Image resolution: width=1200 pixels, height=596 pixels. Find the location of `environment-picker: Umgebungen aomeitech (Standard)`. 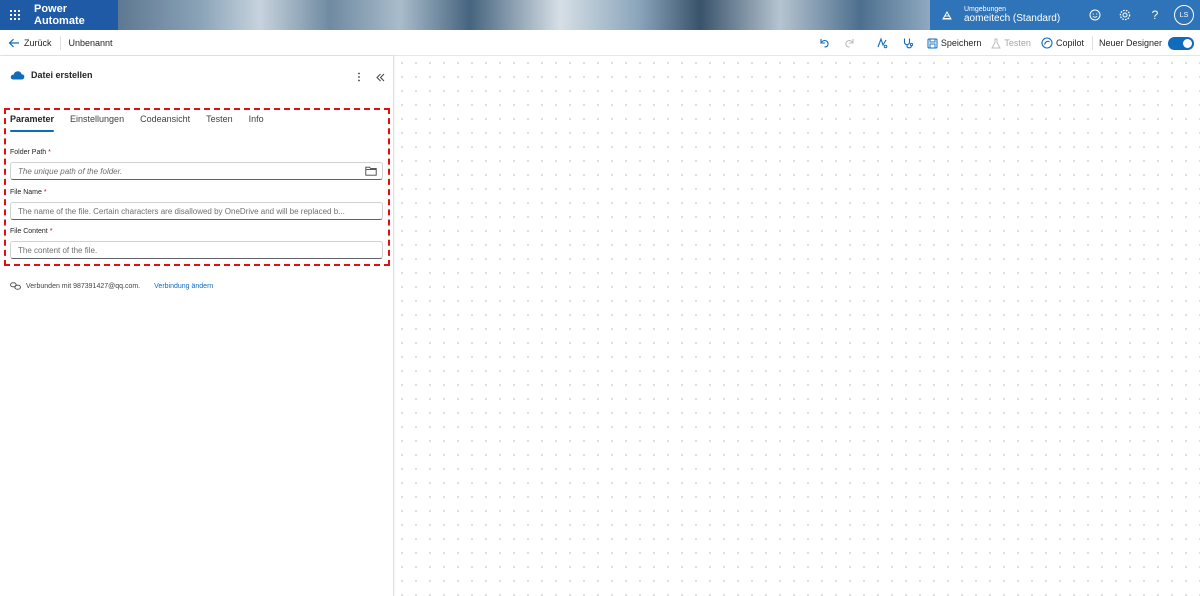

environment-picker: Umgebungen aomeitech (Standard) is located at coordinates (995, 15).